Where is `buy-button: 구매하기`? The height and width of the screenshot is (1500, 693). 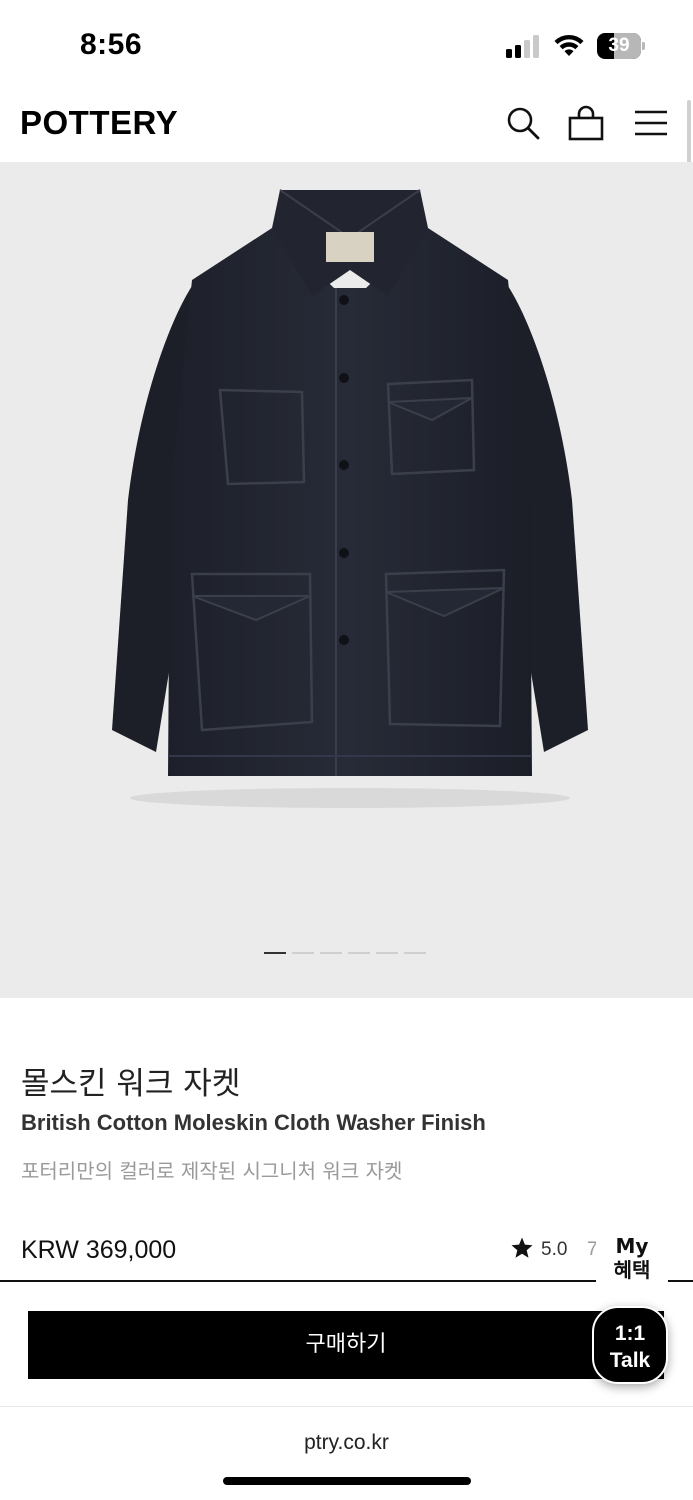 buy-button: 구매하기 is located at coordinates (346, 1345).